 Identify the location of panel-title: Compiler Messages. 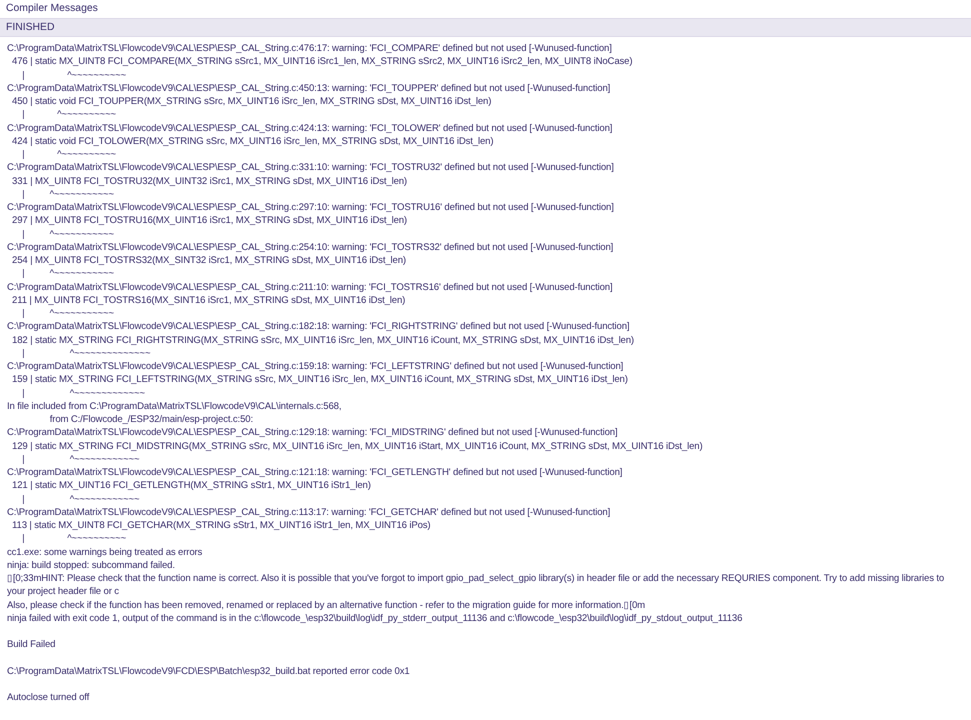
(52, 9).